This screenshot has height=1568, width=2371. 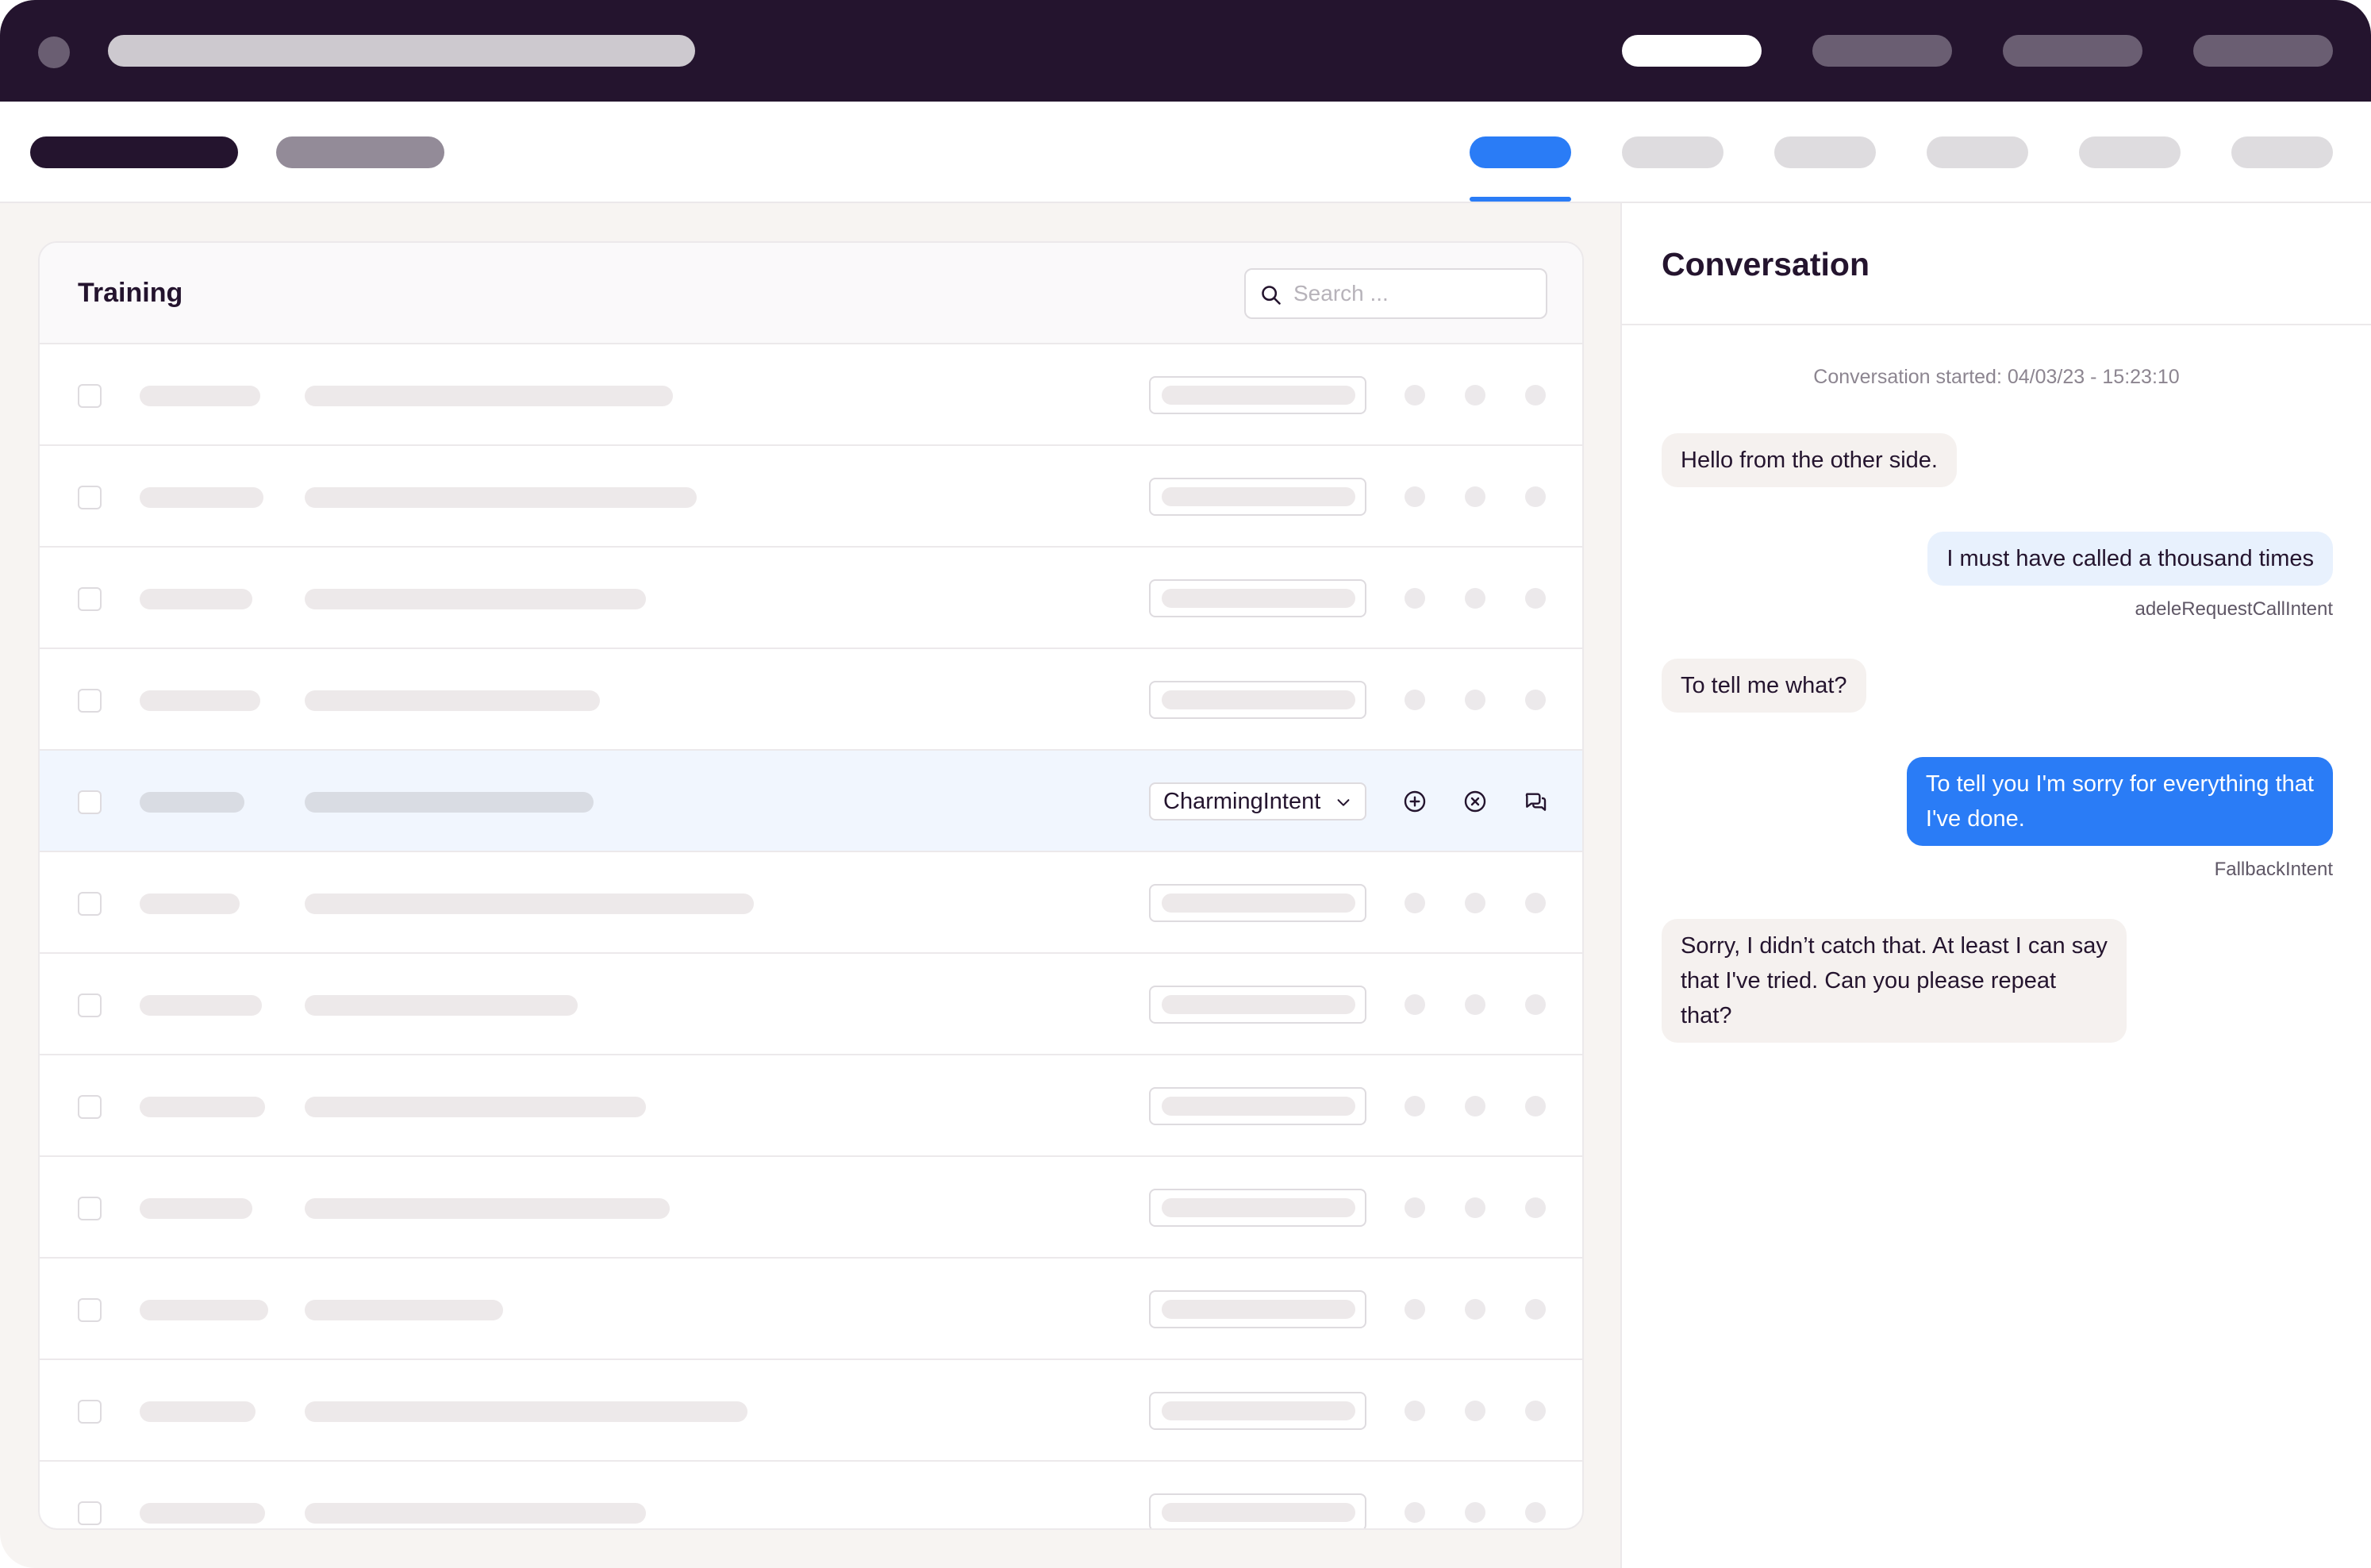 I want to click on tab-active, so click(x=1520, y=152).